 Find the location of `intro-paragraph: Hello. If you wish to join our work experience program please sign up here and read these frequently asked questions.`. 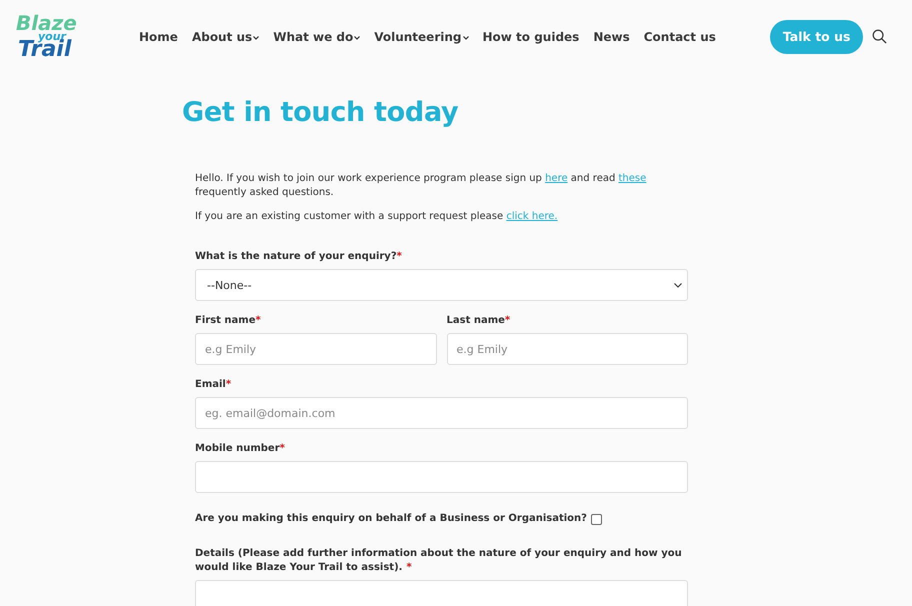

intro-paragraph: Hello. If you wish to join our work experience program please sign up here and read these frequently asked questions. is located at coordinates (421, 186).